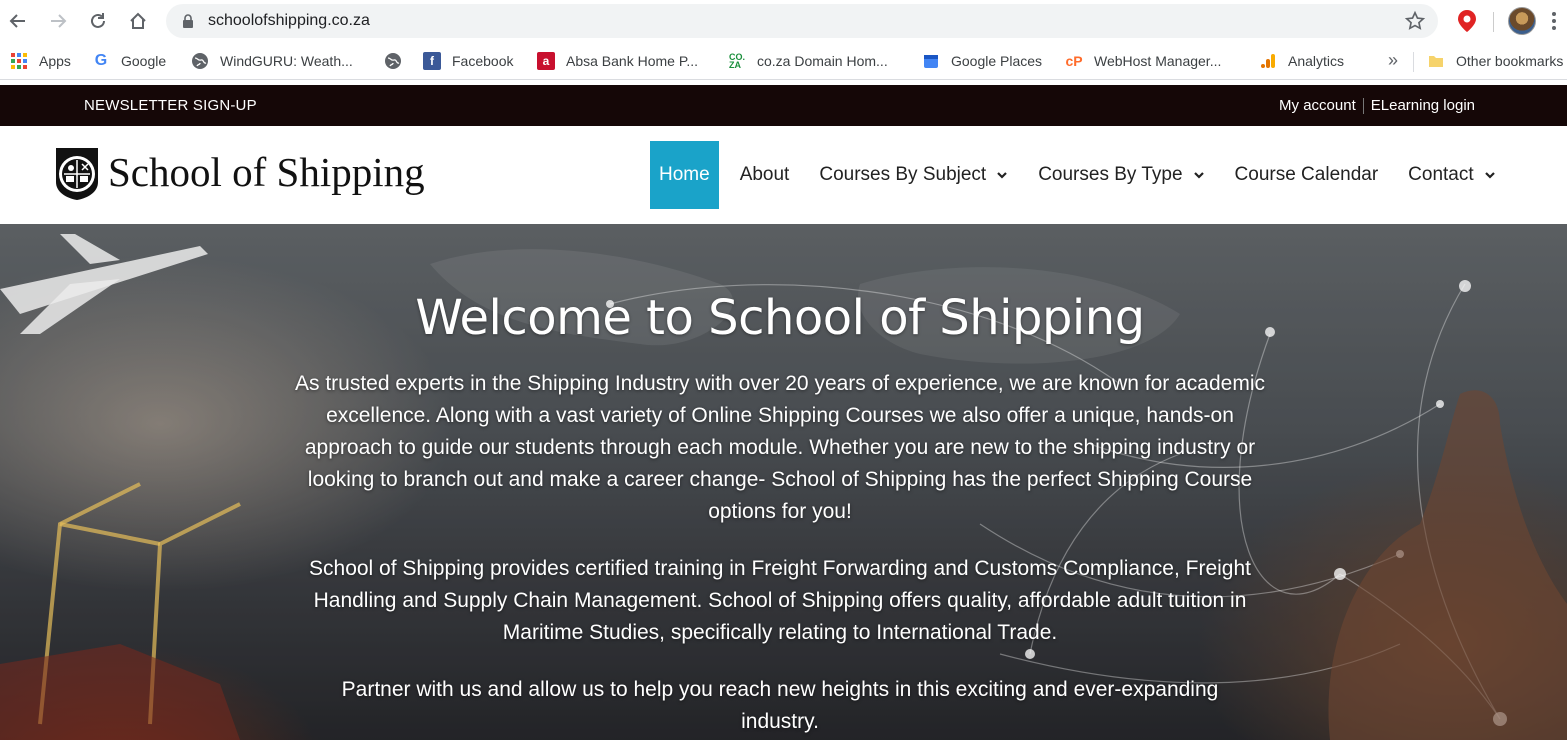 This screenshot has height=740, width=1567. What do you see at coordinates (931, 61) in the screenshot?
I see `google-places-icon` at bounding box center [931, 61].